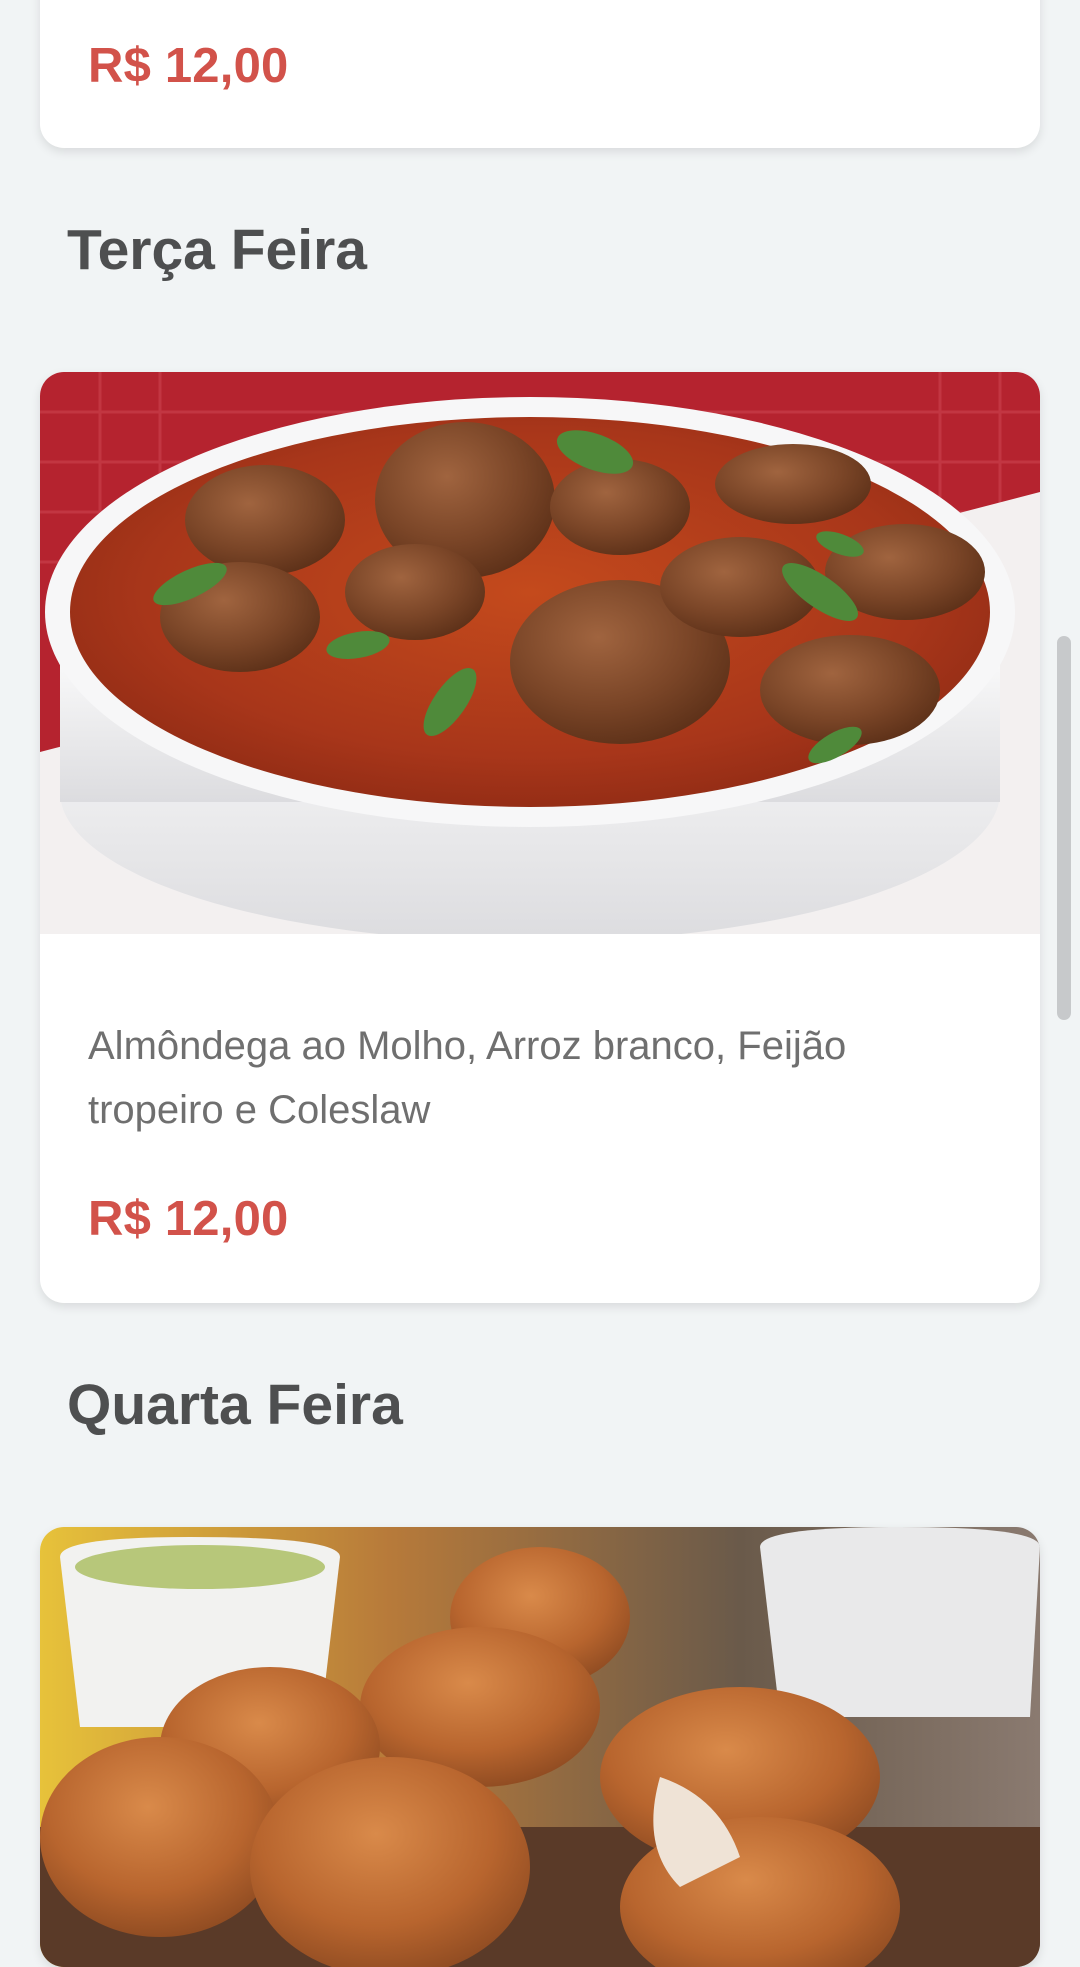 The height and width of the screenshot is (1967, 1080). What do you see at coordinates (540, 74) in the screenshot?
I see `menu-card-previous: R$ 12,00` at bounding box center [540, 74].